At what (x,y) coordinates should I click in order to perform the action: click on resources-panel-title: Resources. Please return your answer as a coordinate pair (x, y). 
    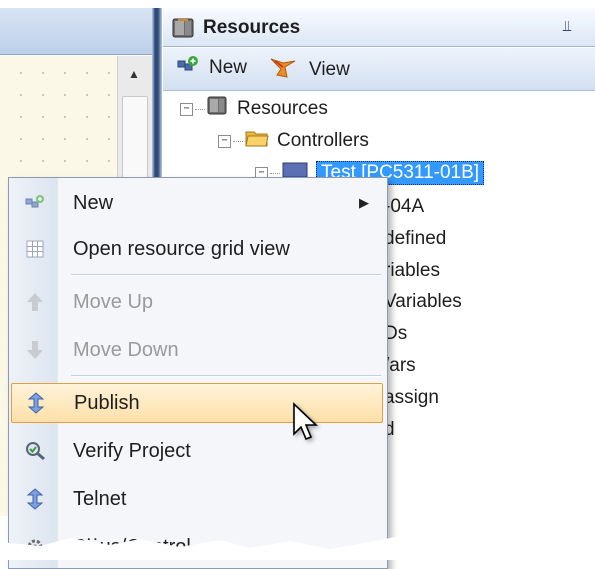
    Looking at the image, I should click on (252, 27).